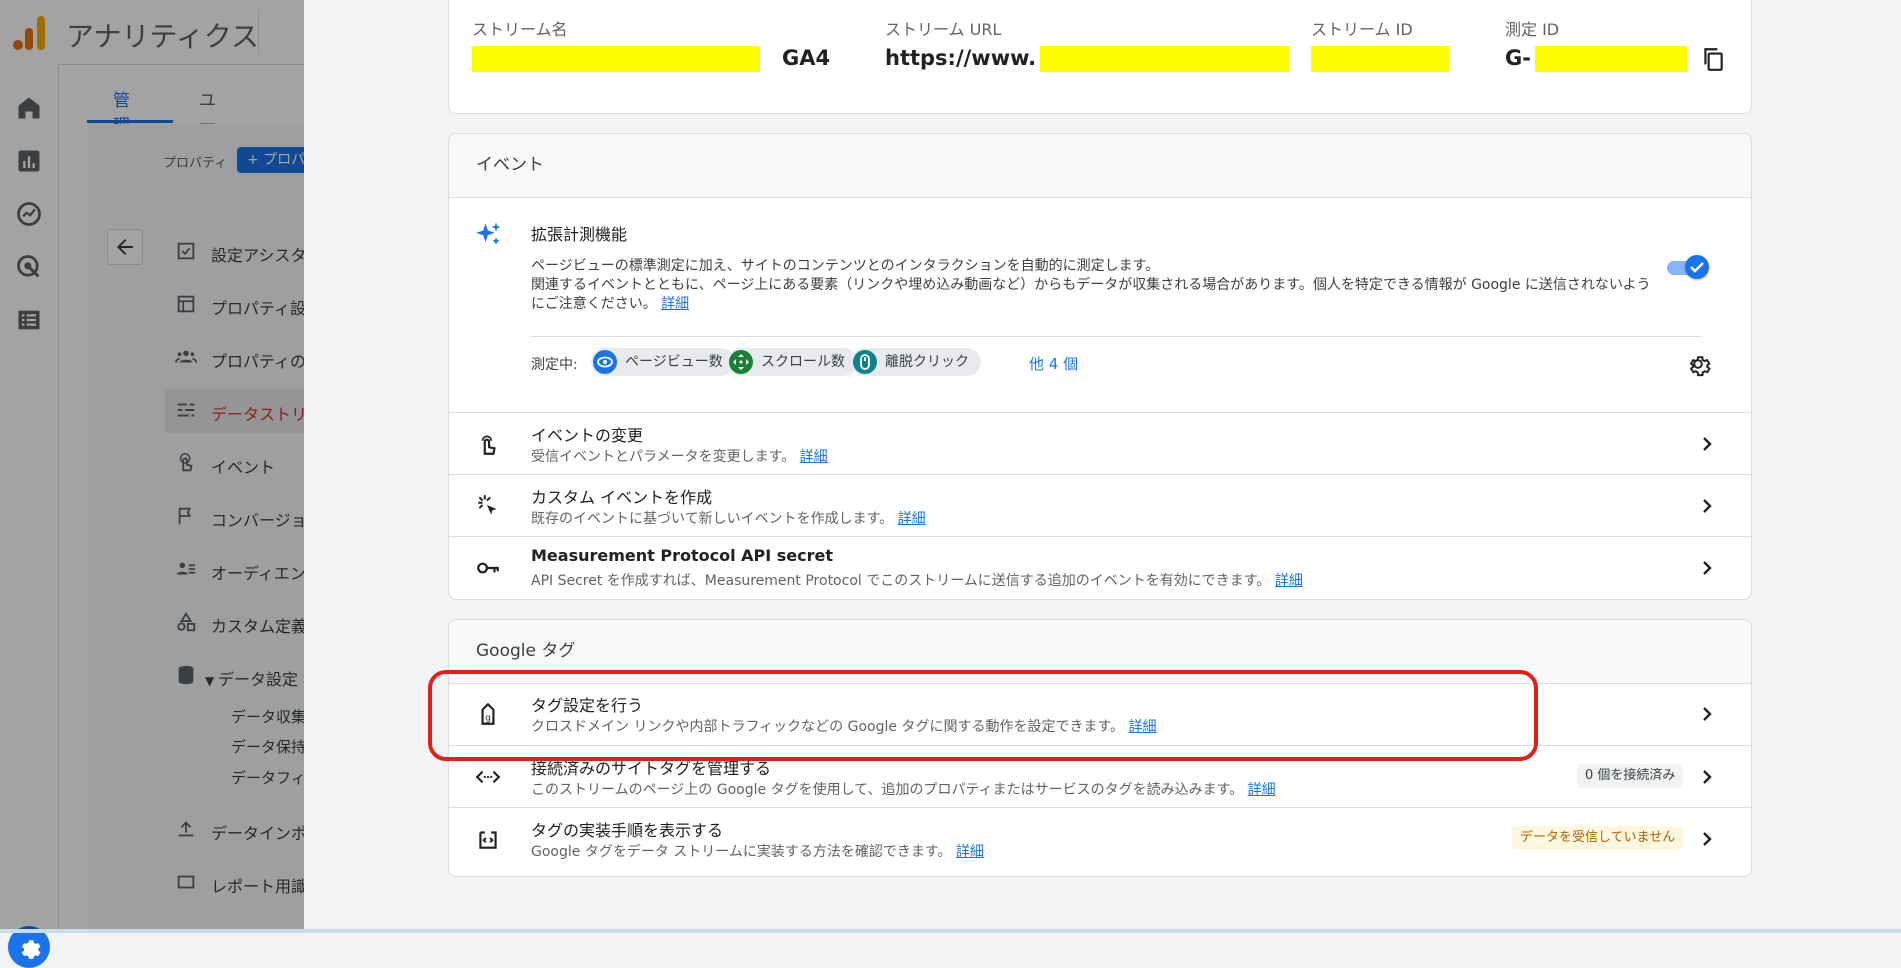  I want to click on svg-text: g, so click(488, 719).